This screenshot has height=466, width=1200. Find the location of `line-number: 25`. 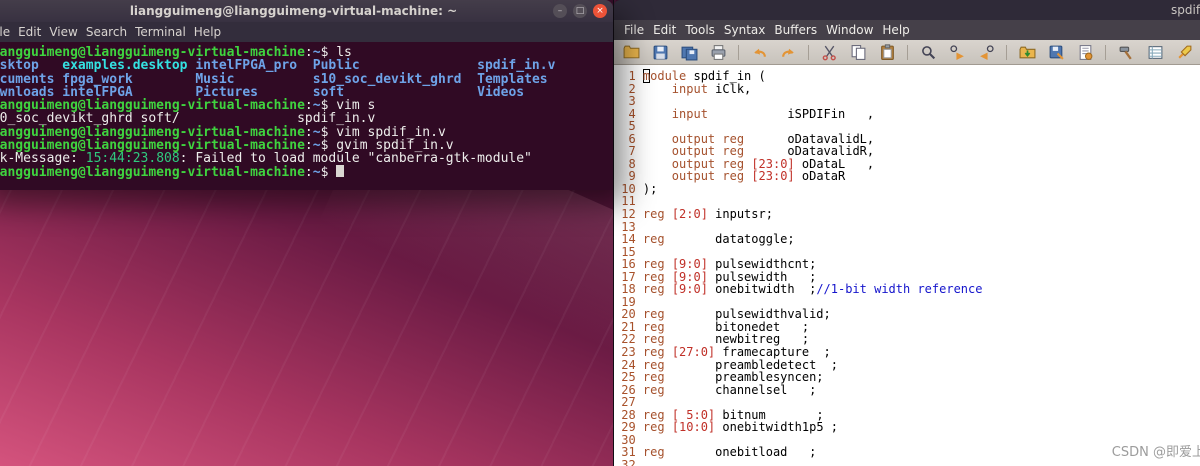

line-number: 25 is located at coordinates (628, 377).